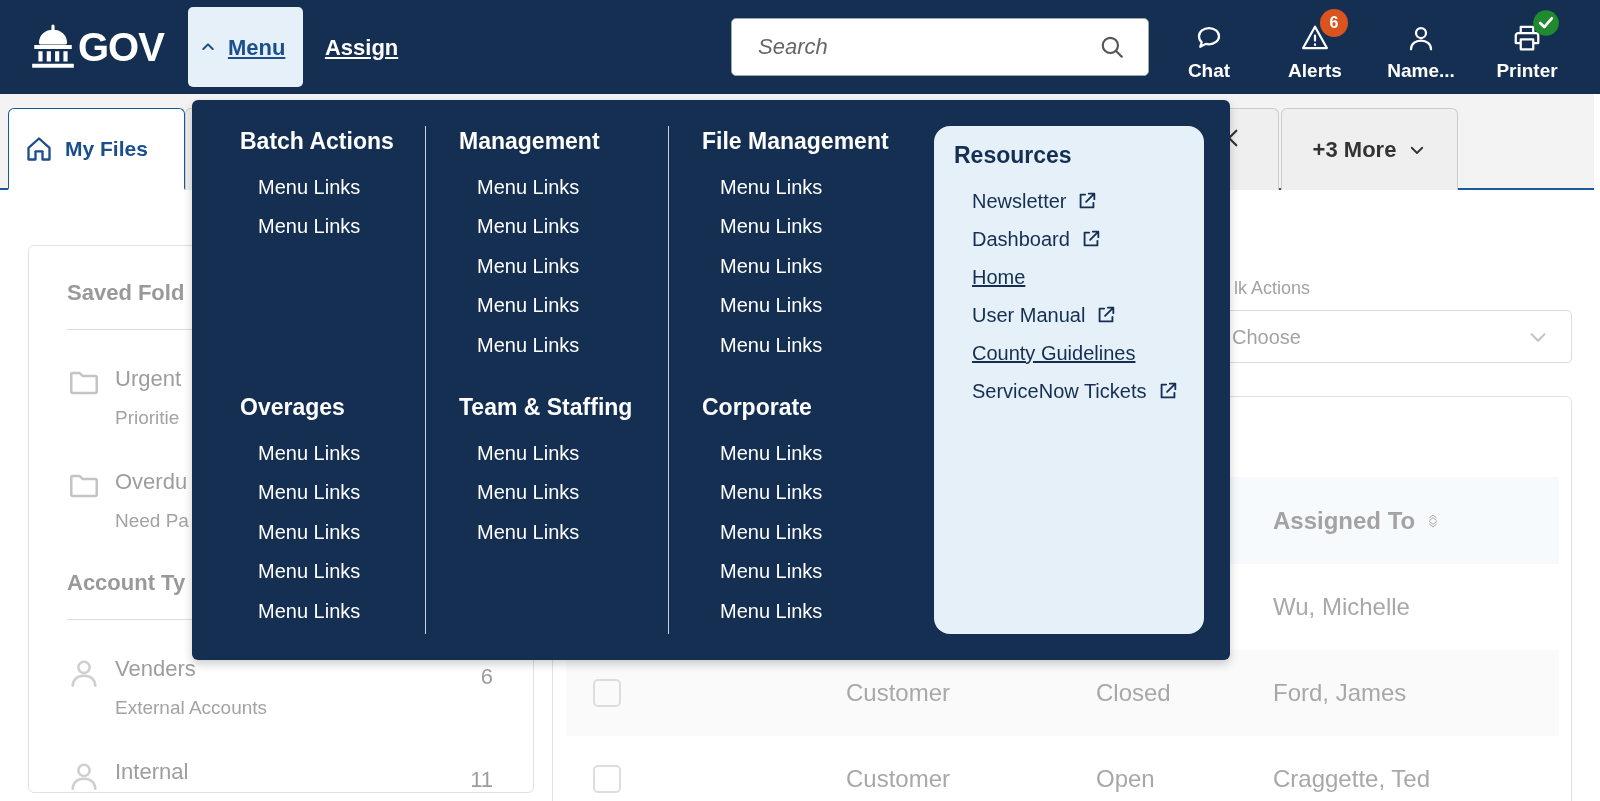 The image size is (1600, 801). Describe the element at coordinates (1045, 314) in the screenshot. I see `resource-link: User Manual` at that location.